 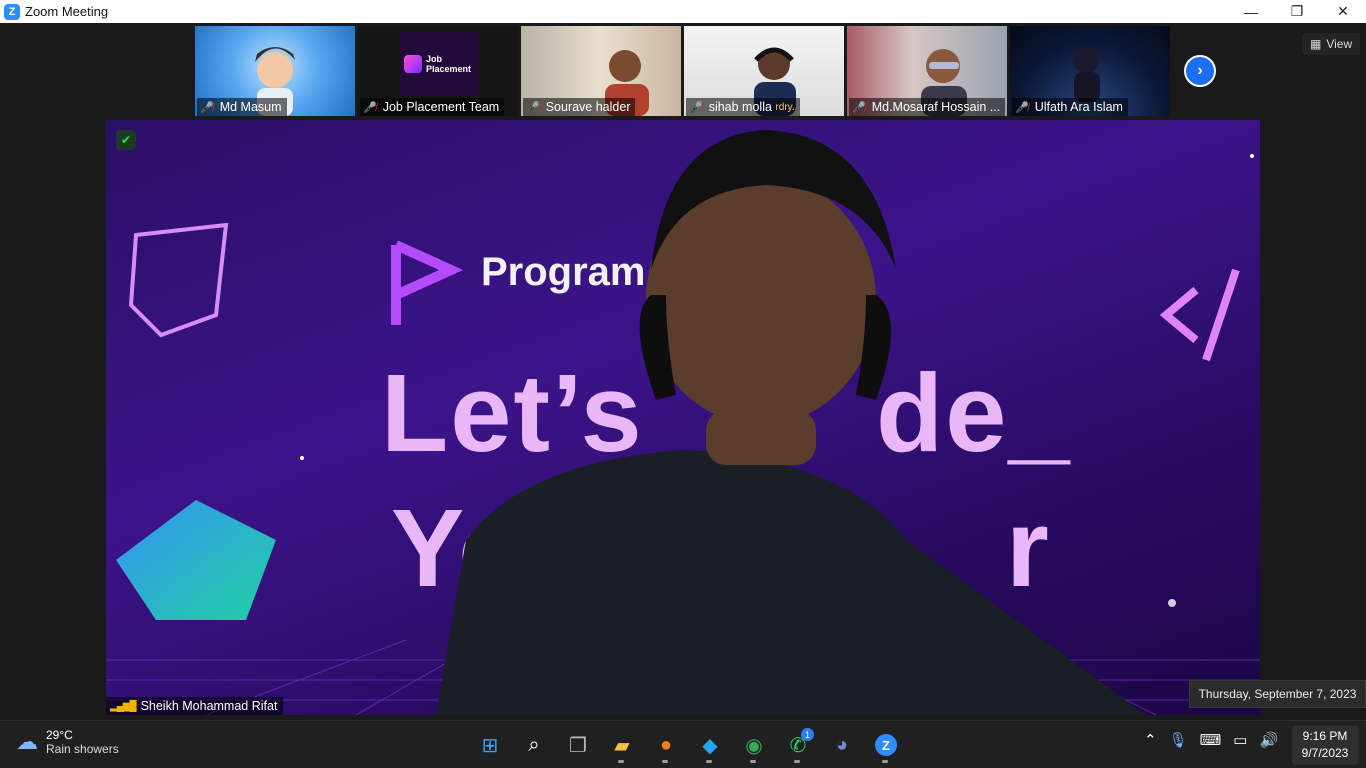 What do you see at coordinates (441, 107) in the screenshot?
I see `participant-name: Job Placement Team` at bounding box center [441, 107].